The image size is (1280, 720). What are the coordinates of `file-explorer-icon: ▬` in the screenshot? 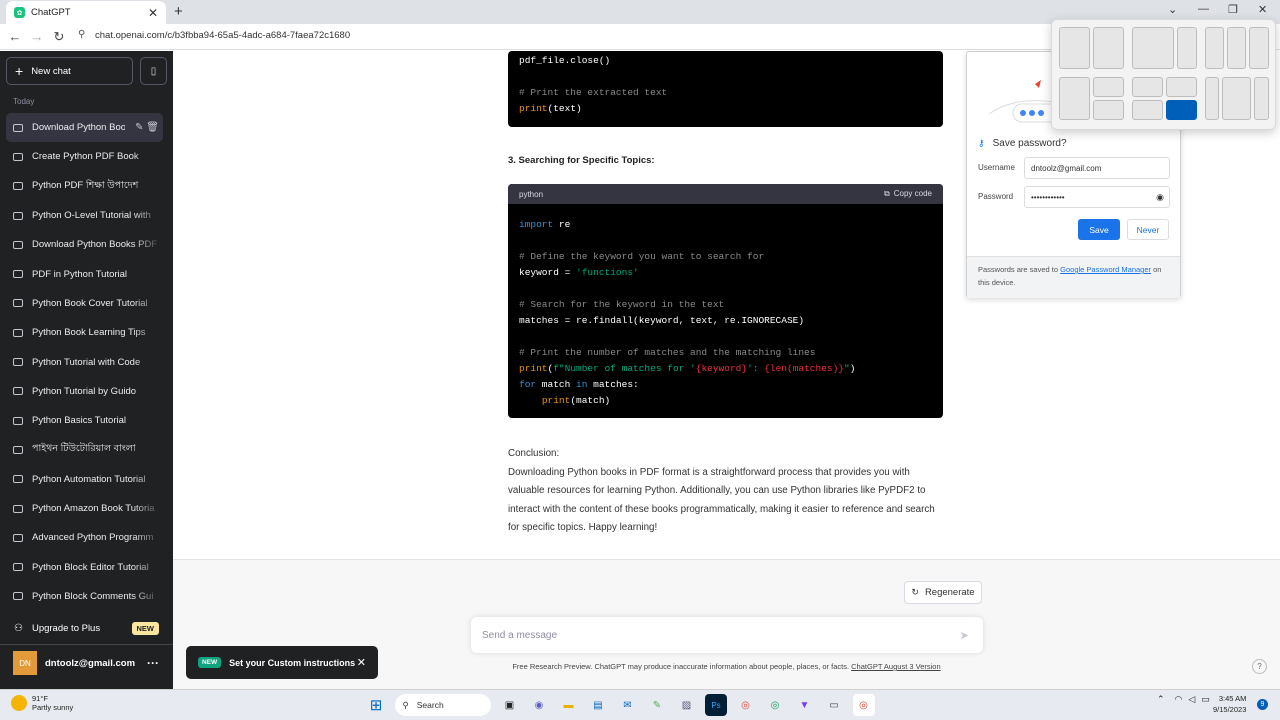 It's located at (569, 705).